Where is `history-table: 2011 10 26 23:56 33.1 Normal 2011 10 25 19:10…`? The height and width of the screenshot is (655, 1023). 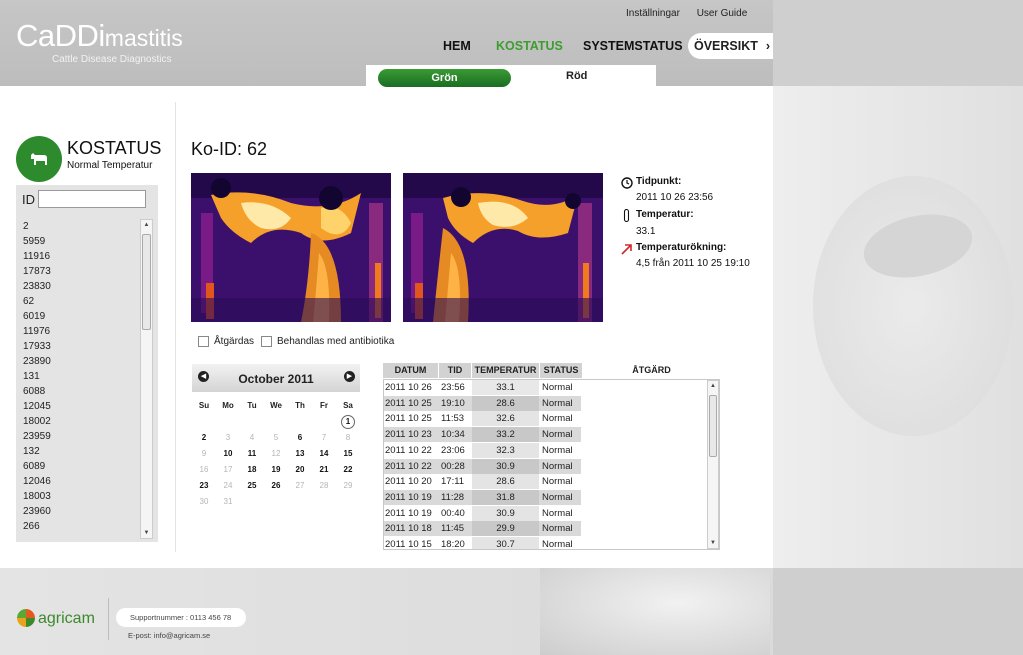
history-table: 2011 10 26 23:56 33.1 Normal 2011 10 25 19:10… is located at coordinates (551, 464).